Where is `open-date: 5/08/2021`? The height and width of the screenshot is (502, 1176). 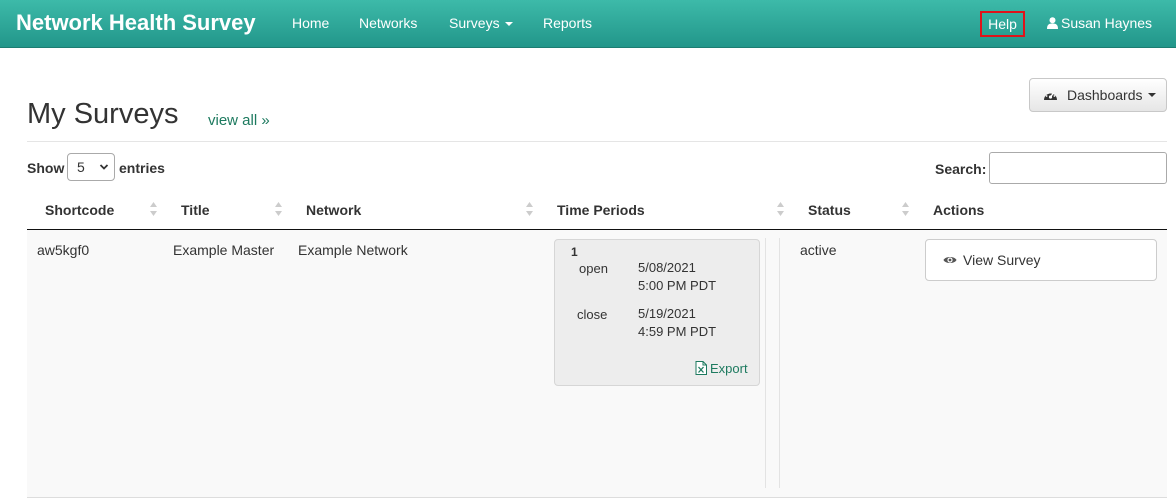 open-date: 5/08/2021 is located at coordinates (667, 267).